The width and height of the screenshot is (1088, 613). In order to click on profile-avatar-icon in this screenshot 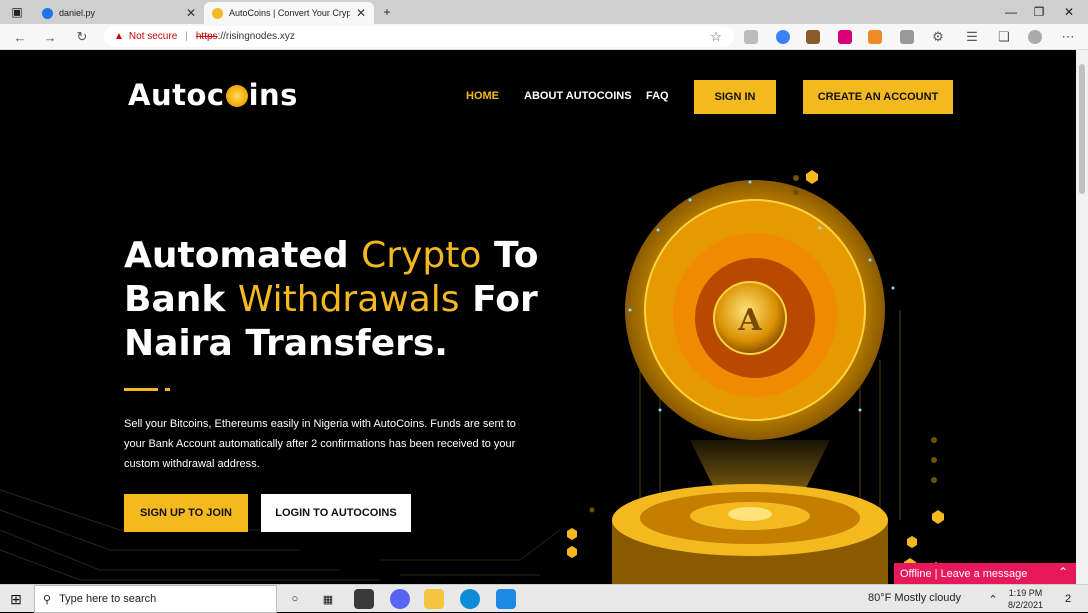, I will do `click(1035, 37)`.